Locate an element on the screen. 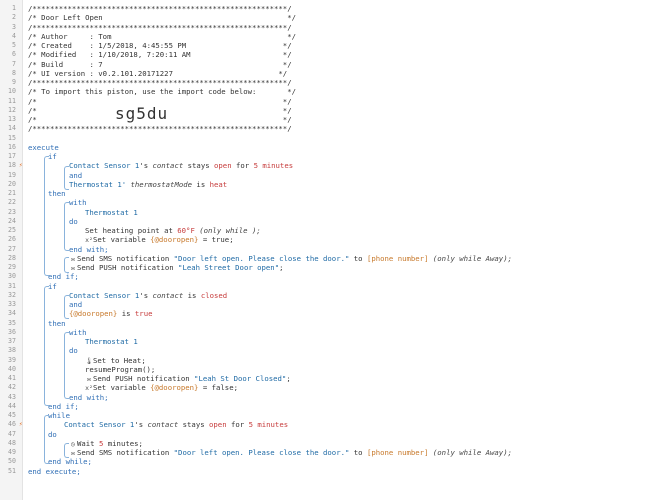  action-bracket is located at coordinates (66, 265).